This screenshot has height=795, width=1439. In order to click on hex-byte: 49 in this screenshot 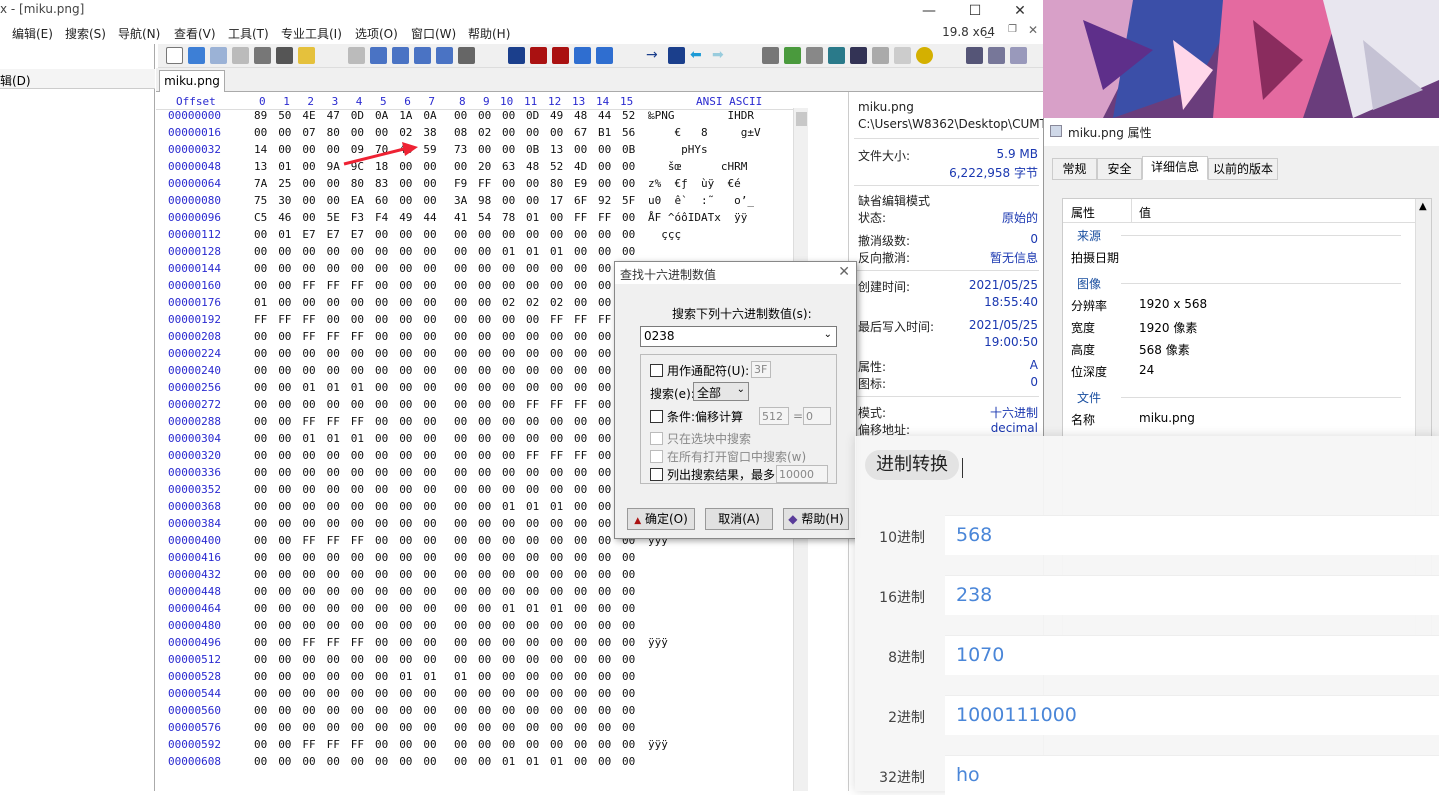, I will do `click(556, 115)`.